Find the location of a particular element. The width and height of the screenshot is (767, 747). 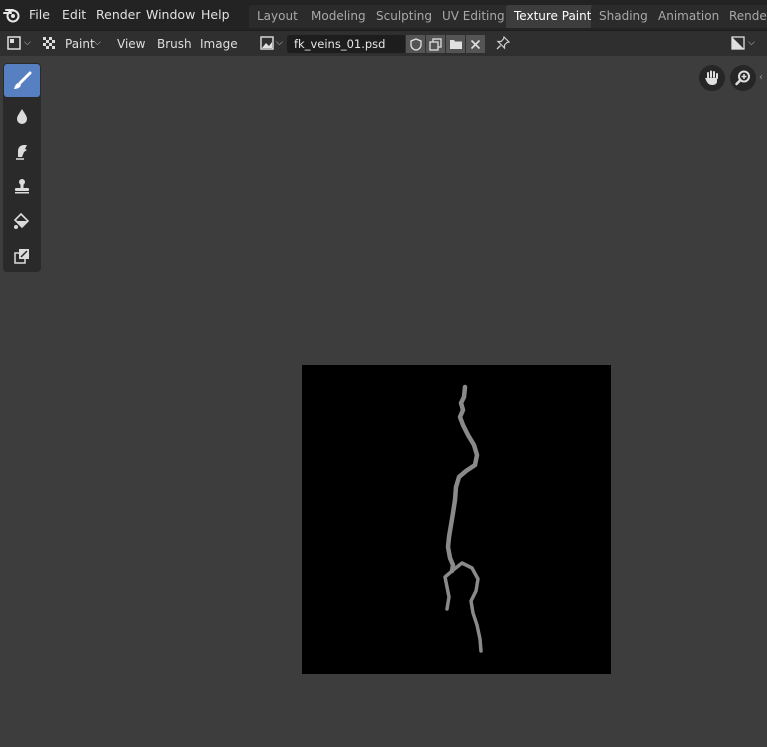

menu-edit: Edit is located at coordinates (74, 14).